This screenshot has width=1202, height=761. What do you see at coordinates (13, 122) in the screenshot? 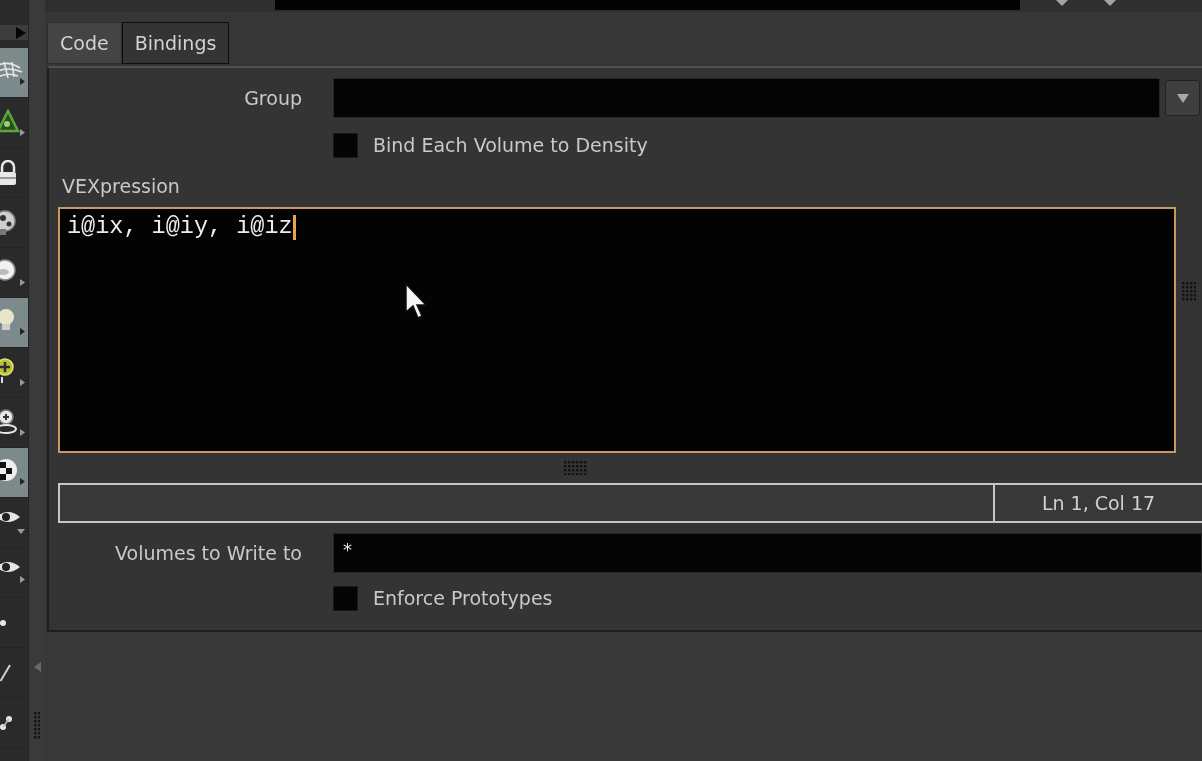
I see `triangle-icon` at bounding box center [13, 122].